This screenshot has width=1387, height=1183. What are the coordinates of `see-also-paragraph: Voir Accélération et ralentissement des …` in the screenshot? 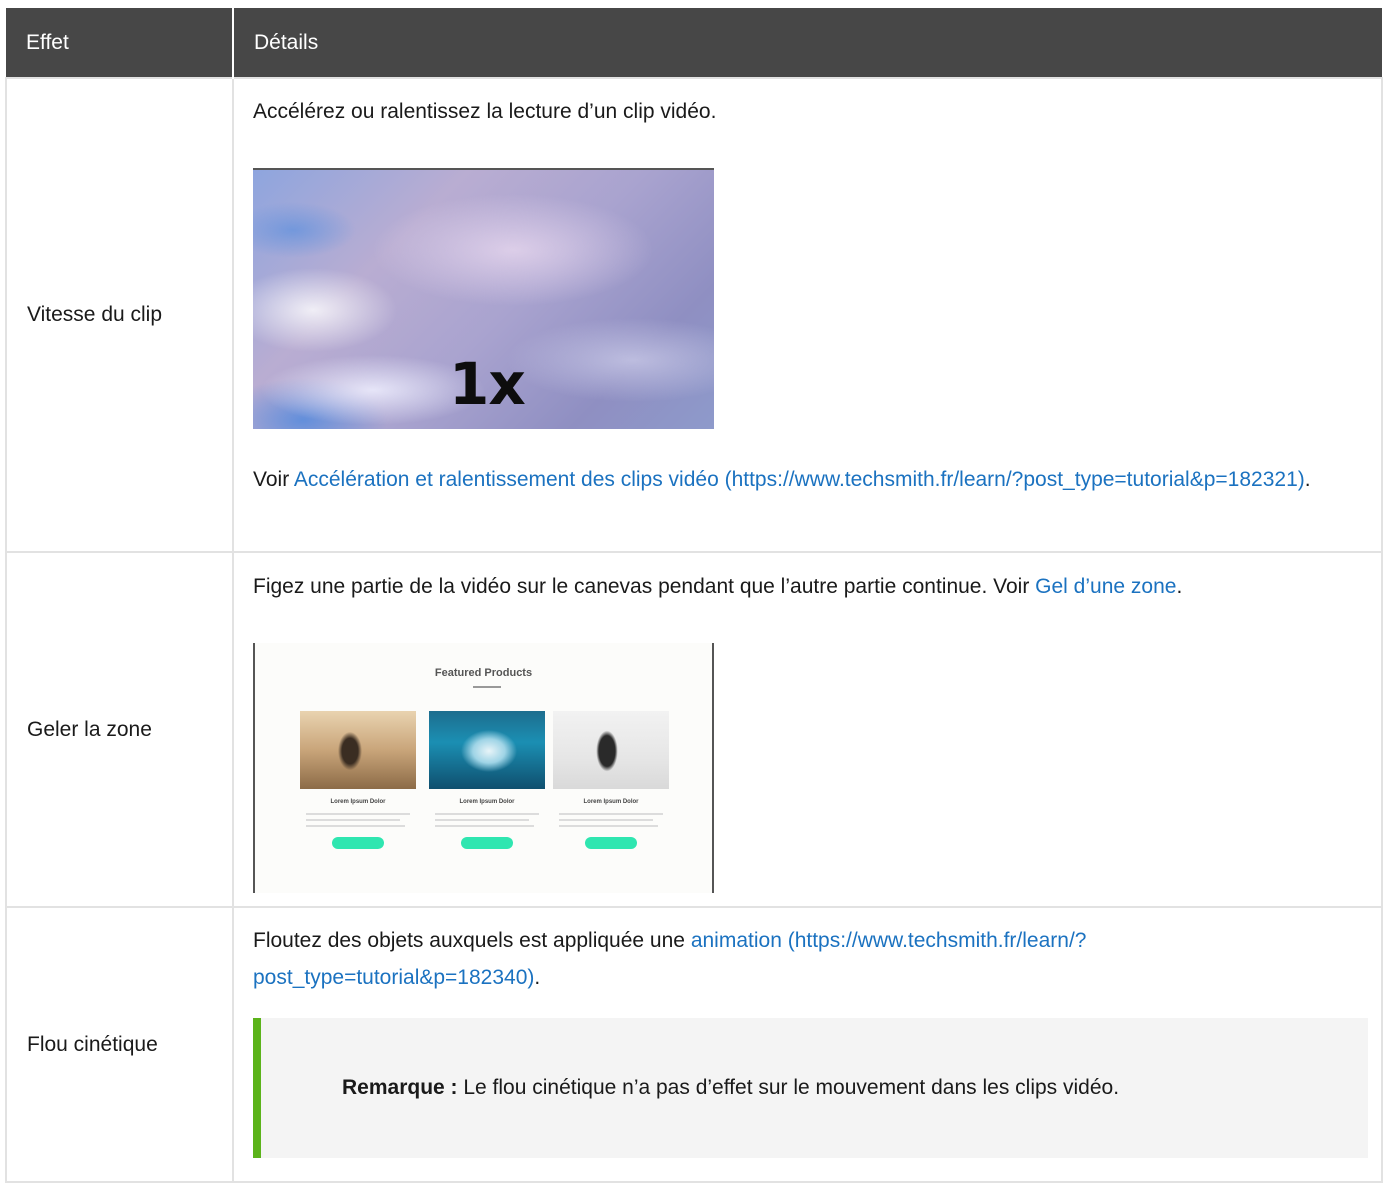 It's located at (808, 479).